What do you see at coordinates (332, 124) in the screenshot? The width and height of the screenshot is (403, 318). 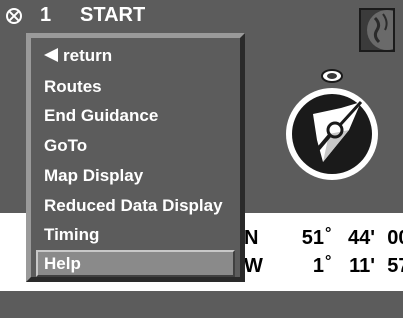 I see `compass-icon` at bounding box center [332, 124].